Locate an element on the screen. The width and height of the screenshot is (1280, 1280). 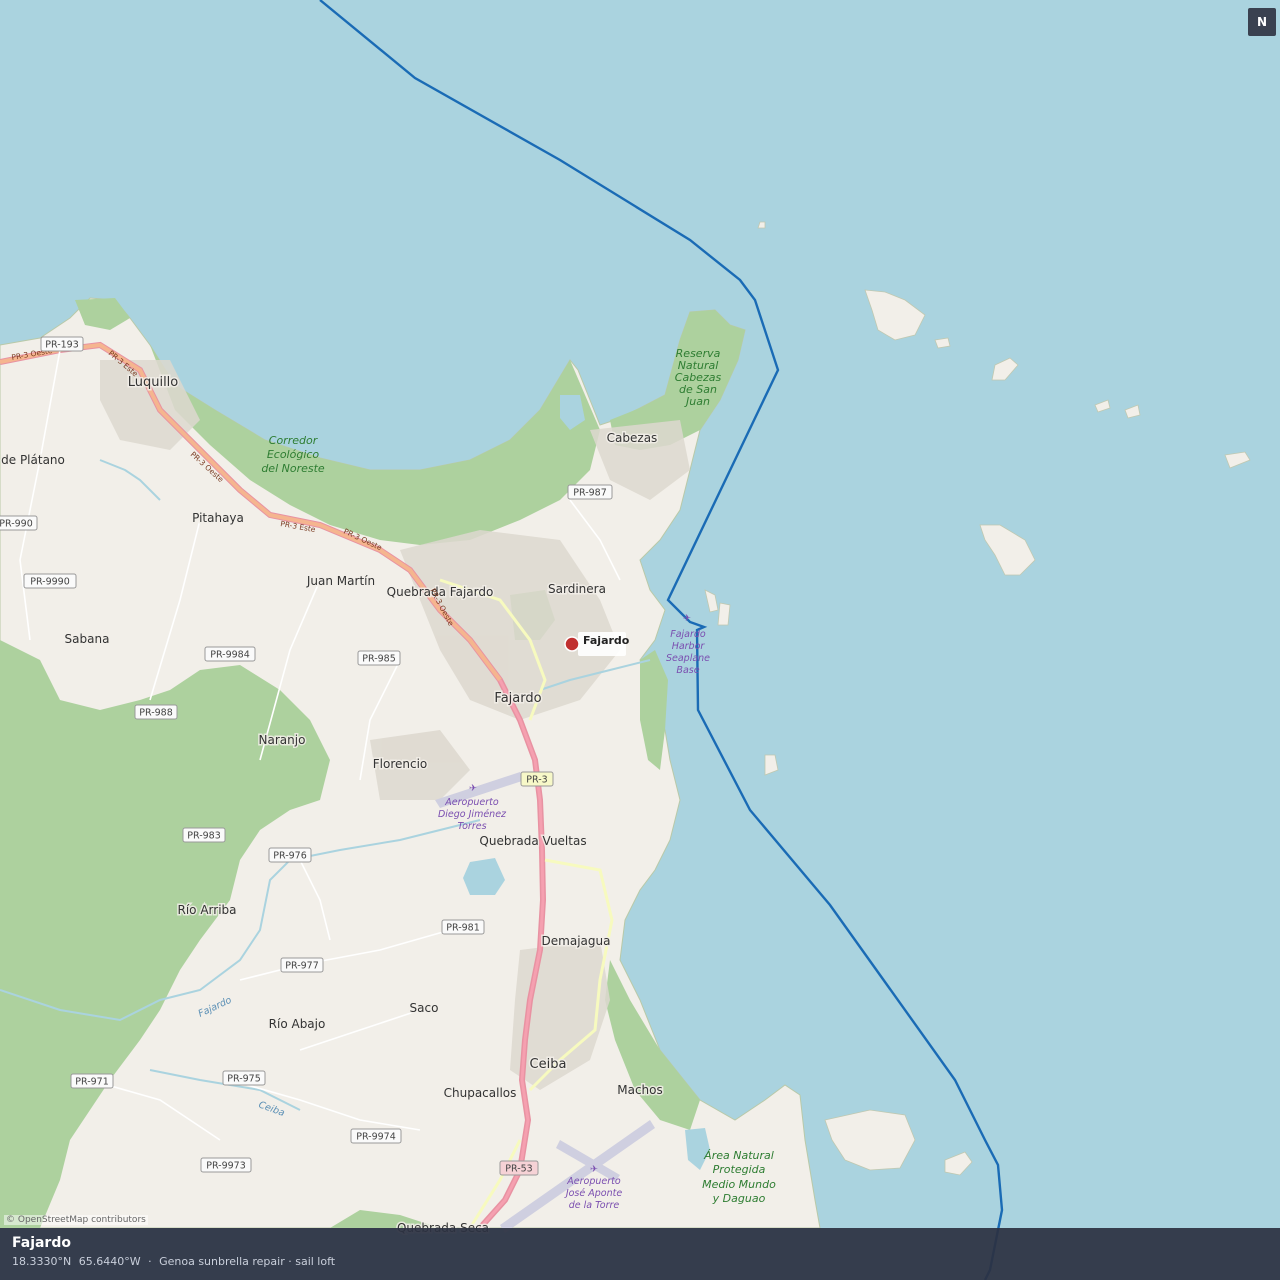
airport-icon-aponte: ✈ is located at coordinates (594, 1169).